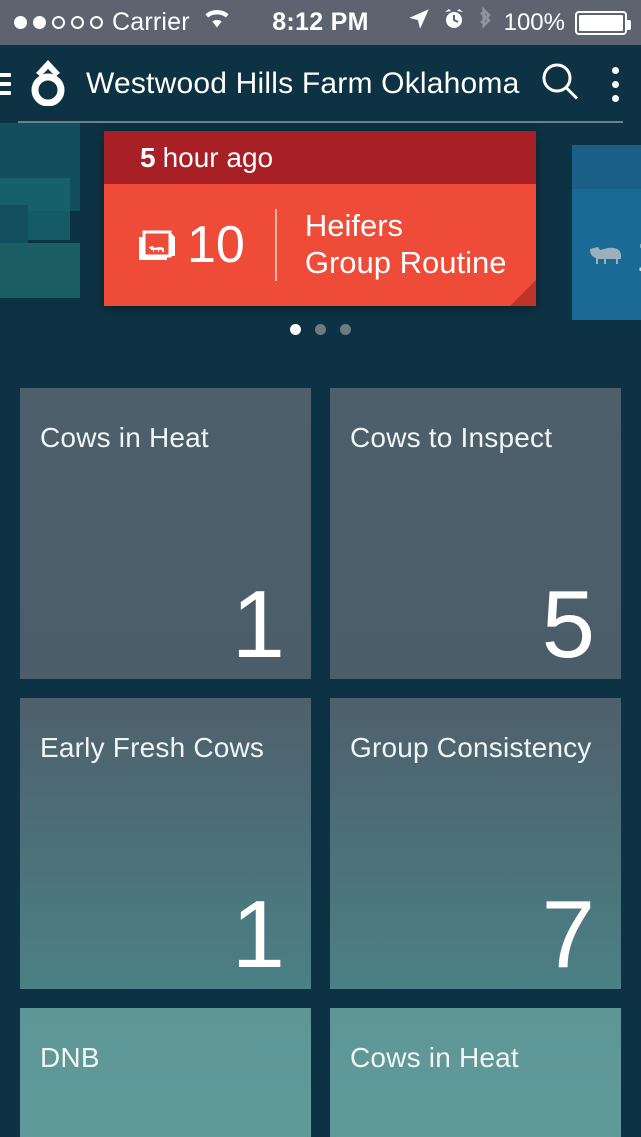  Describe the element at coordinates (406, 244) in the screenshot. I see `alert-text-group: Heifers Group Routine` at that location.